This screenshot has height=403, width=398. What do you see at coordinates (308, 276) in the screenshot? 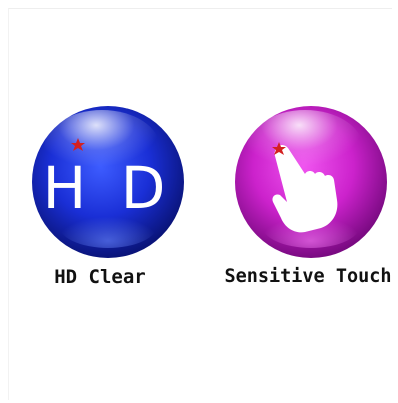
I see `sensitive-touch-label: Sensitive Touch` at bounding box center [308, 276].